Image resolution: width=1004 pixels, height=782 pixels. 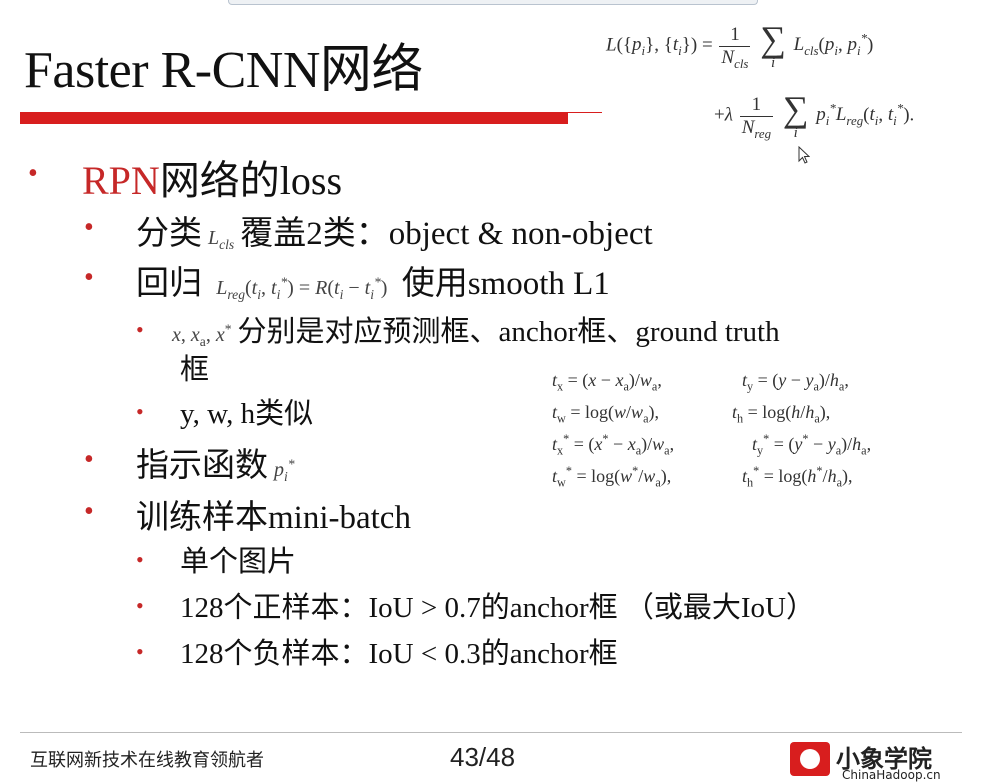 What do you see at coordinates (497, 608) in the screenshot?
I see `bullet-positive-samples: 128个正样本：IoU > 0.7的anchor框 （或最大IoU）` at bounding box center [497, 608].